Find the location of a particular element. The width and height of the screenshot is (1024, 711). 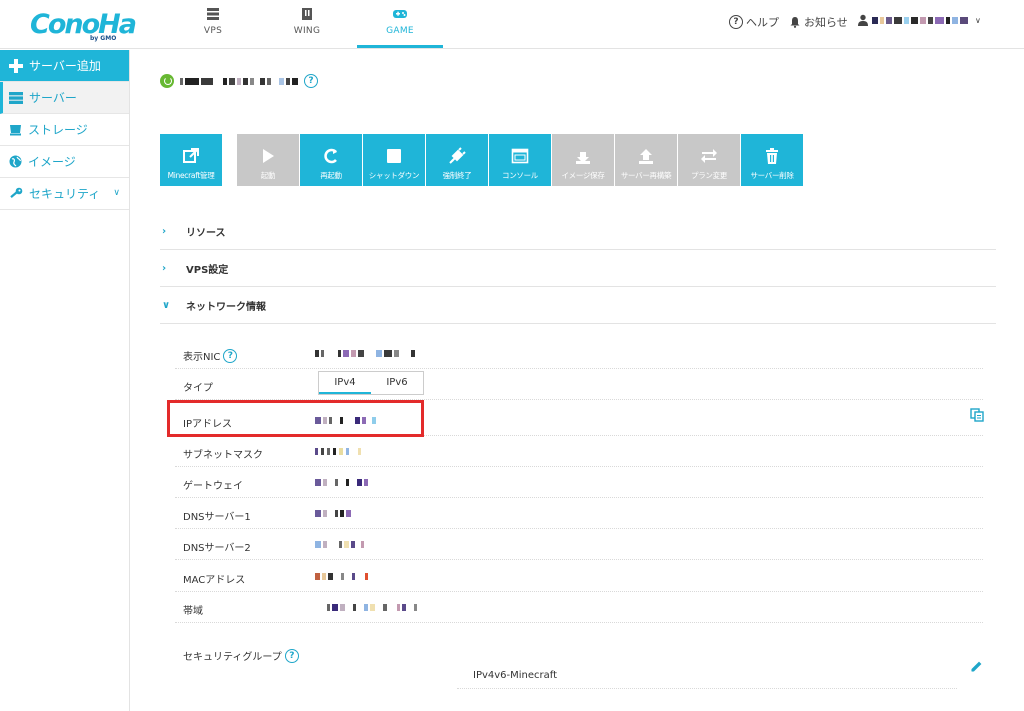

row-mac-address: MACアドレス is located at coordinates (579, 576).